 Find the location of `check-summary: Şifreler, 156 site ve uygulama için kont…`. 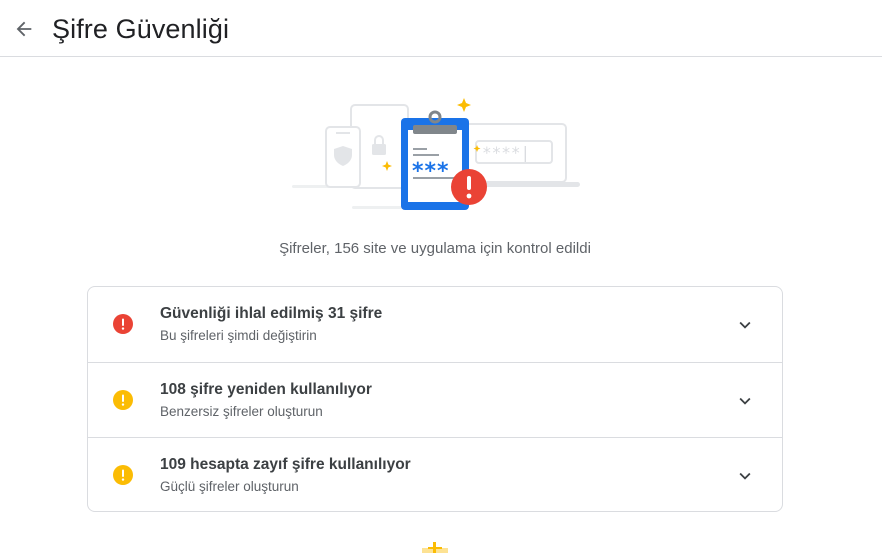

check-summary: Şifreler, 156 site ve uygulama için kont… is located at coordinates (435, 248).